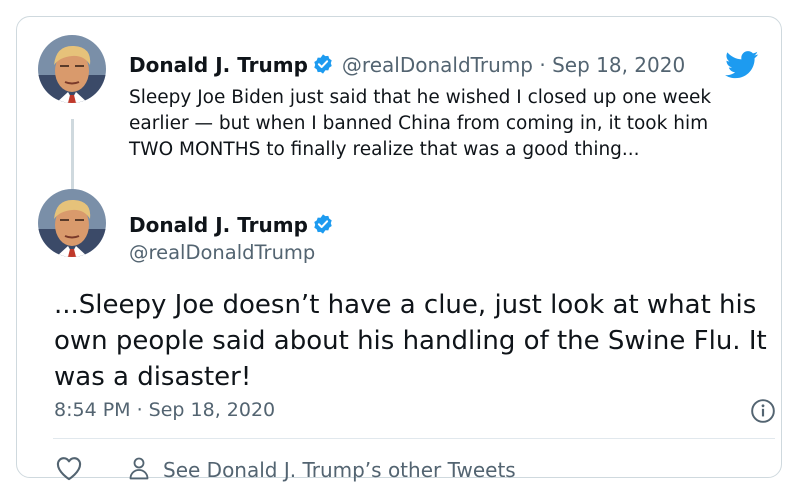  Describe the element at coordinates (742, 67) in the screenshot. I see `twitter-bird-icon` at that location.